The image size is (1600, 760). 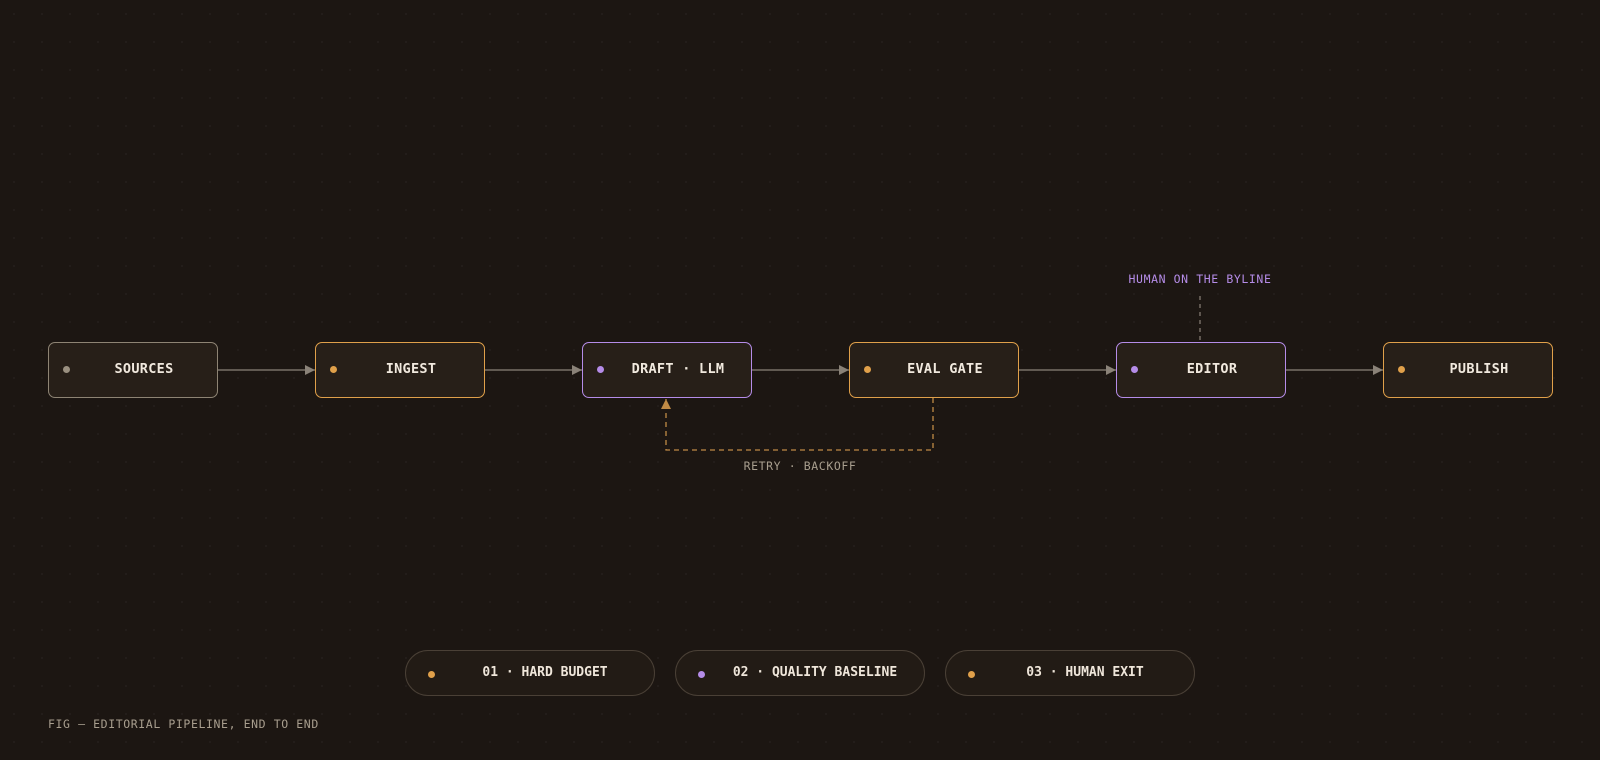 I want to click on node-label: DRAFT · LLM, so click(x=678, y=369).